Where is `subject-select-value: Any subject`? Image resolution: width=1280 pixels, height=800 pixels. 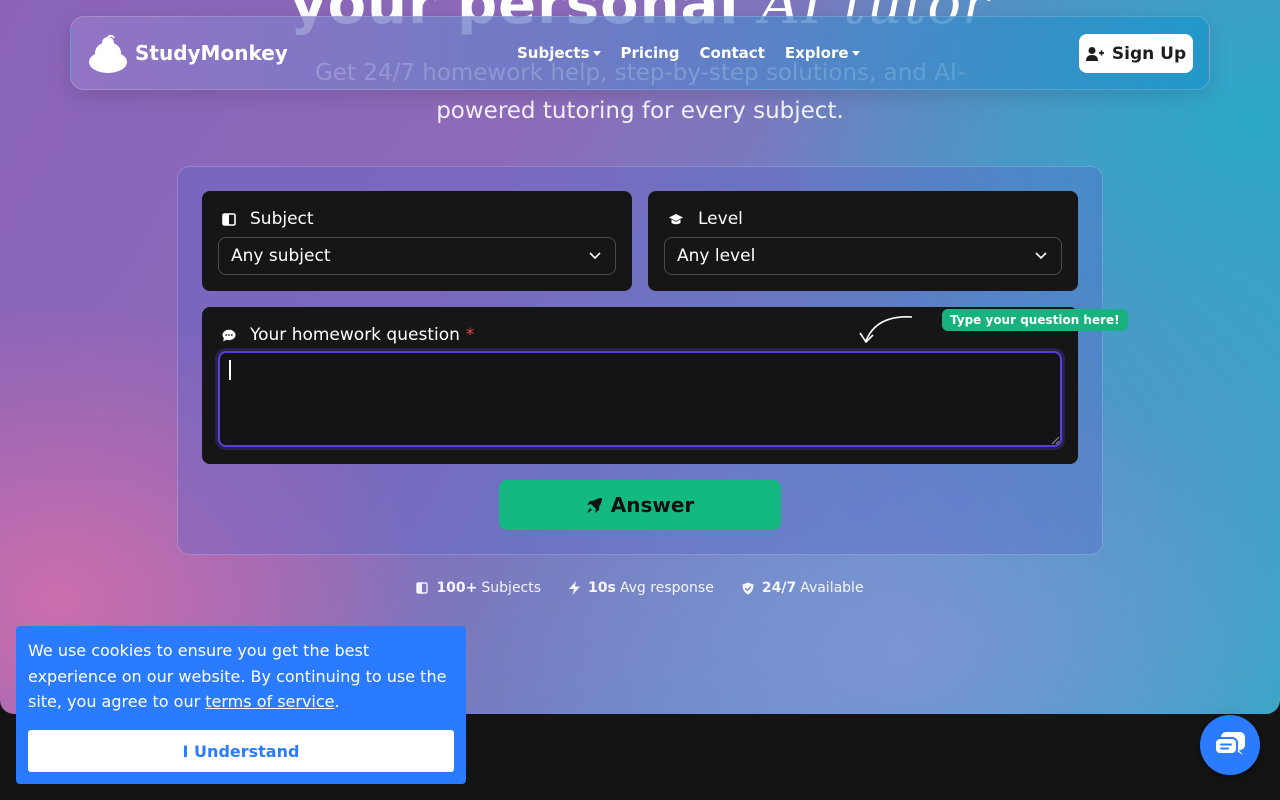
subject-select-value: Any subject is located at coordinates (281, 256).